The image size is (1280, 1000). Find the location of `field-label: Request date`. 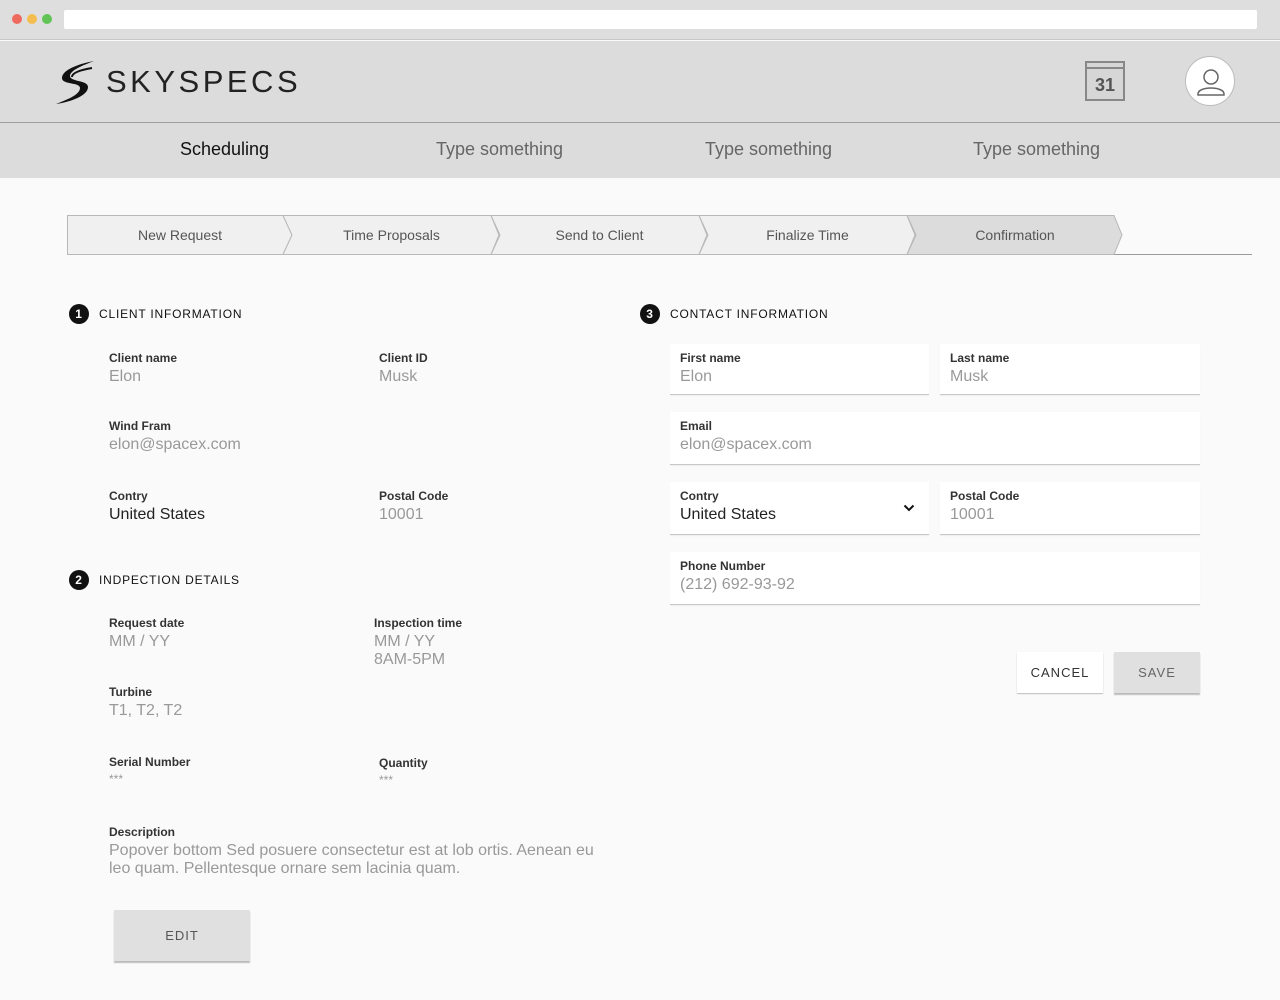

field-label: Request date is located at coordinates (147, 623).